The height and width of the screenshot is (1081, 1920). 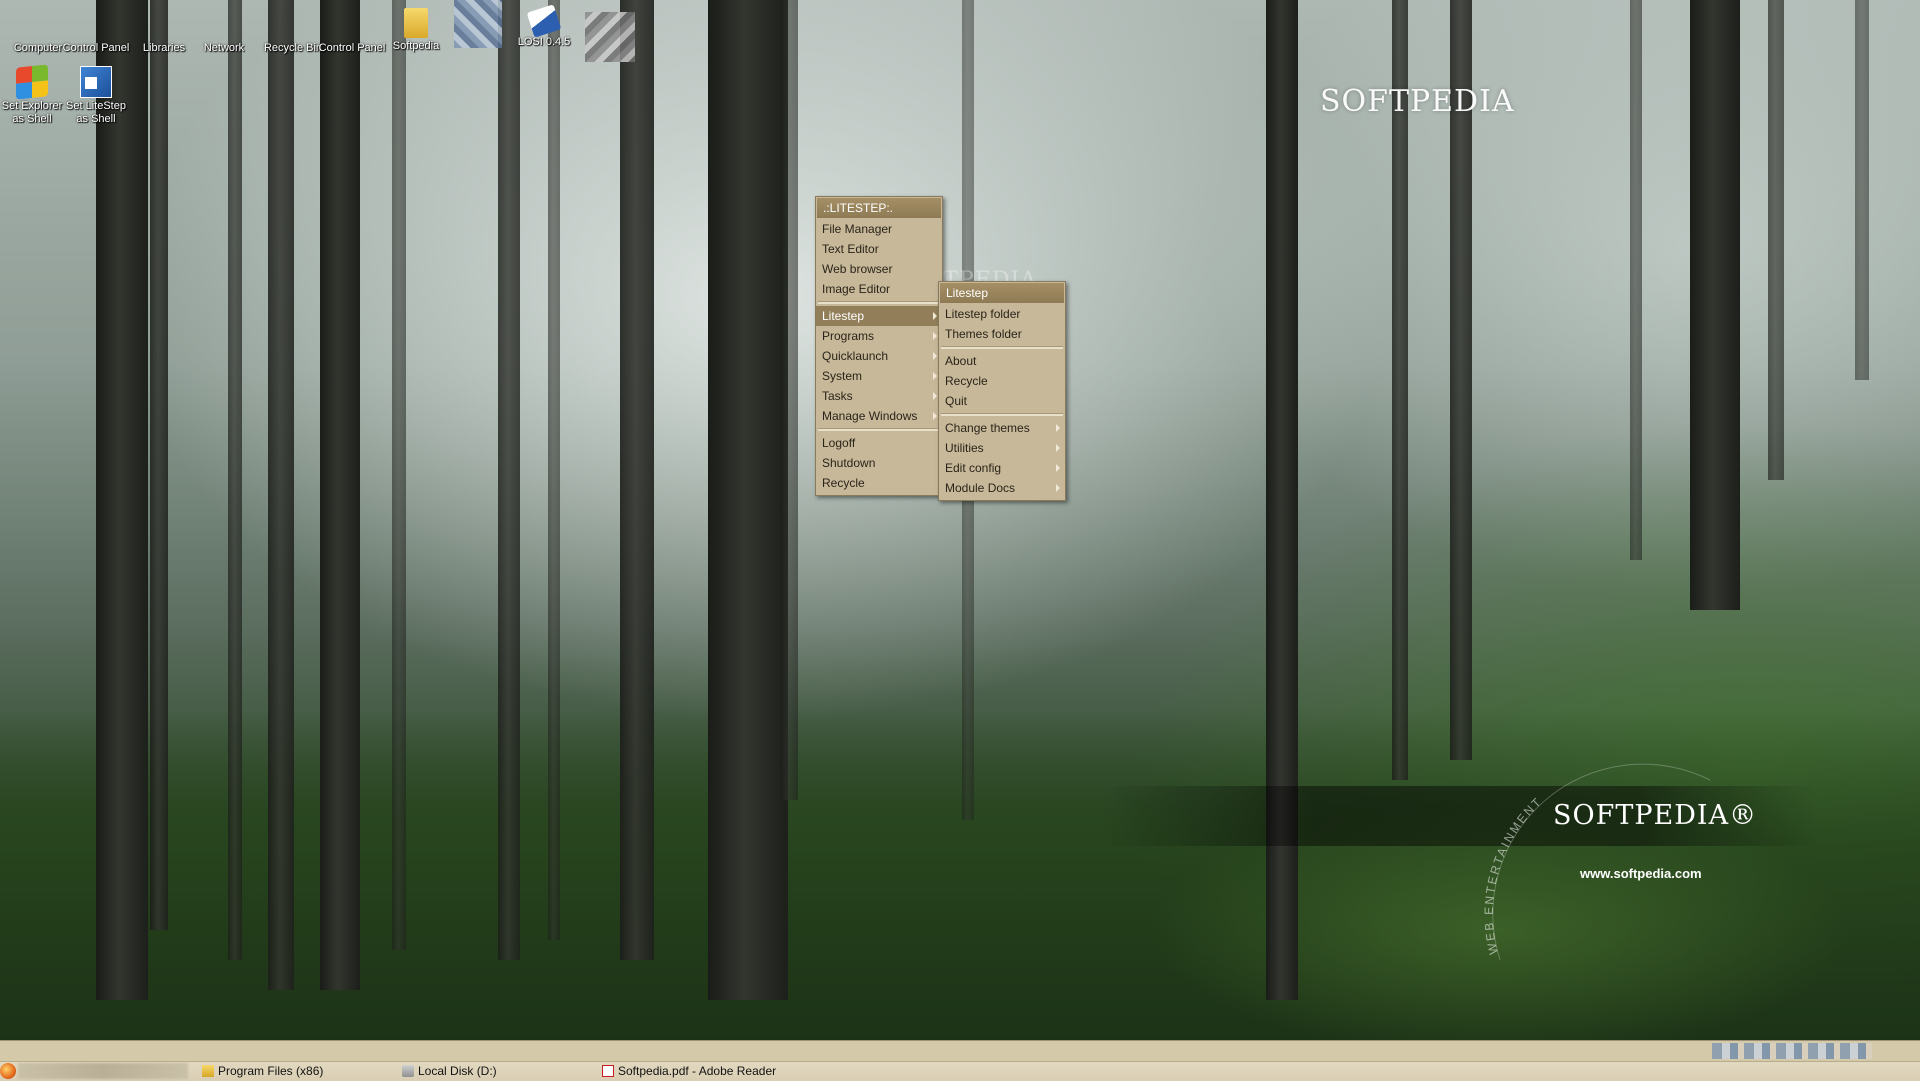 What do you see at coordinates (1792, 1051) in the screenshot?
I see `system-tray-blurred-icons` at bounding box center [1792, 1051].